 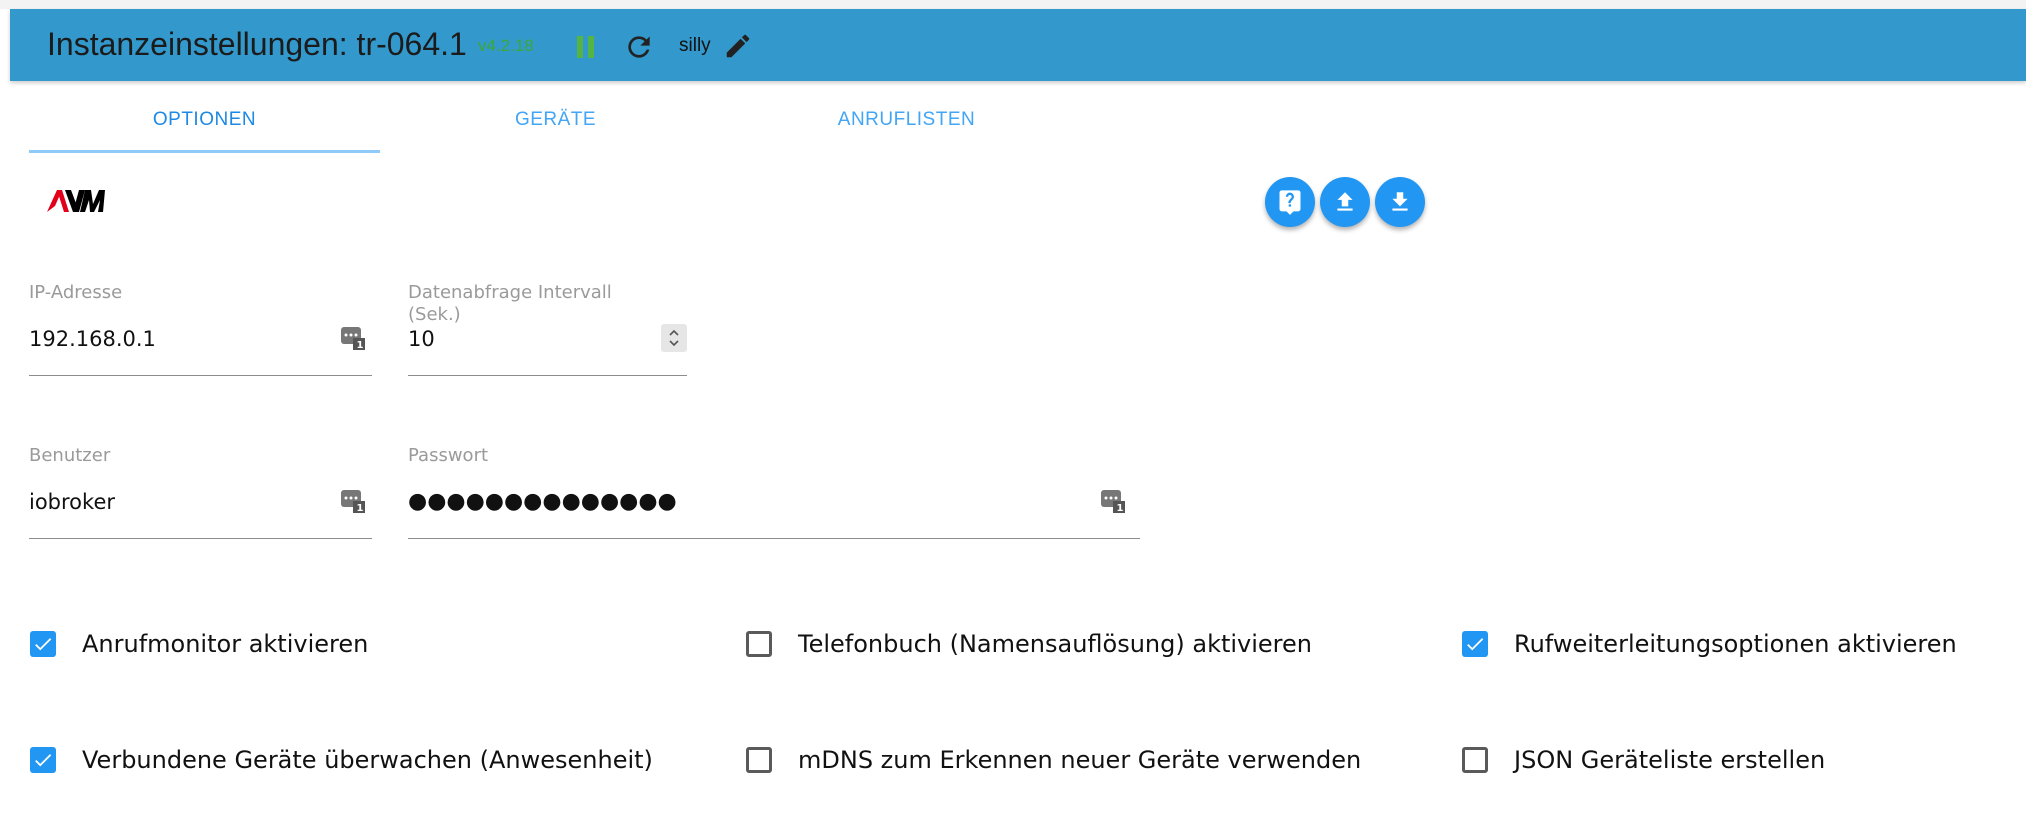 What do you see at coordinates (76, 201) in the screenshot?
I see `avm-logo` at bounding box center [76, 201].